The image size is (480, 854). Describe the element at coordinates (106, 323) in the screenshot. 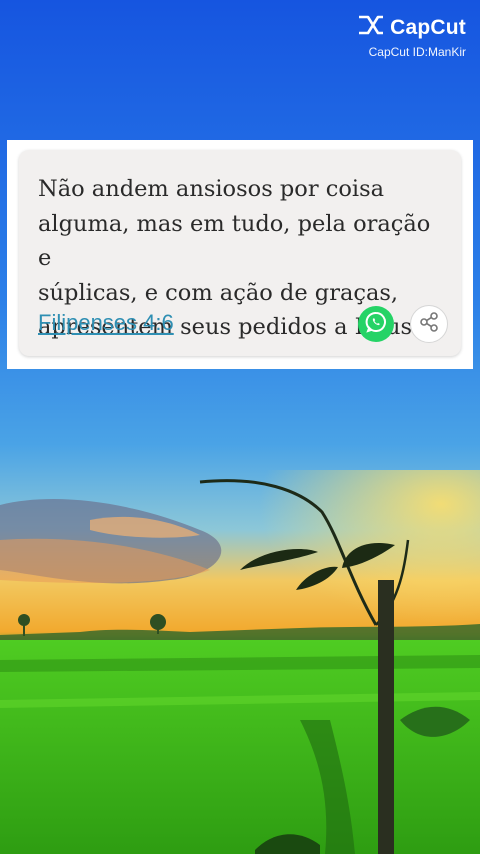

I see `verse-reference-link: Filipenses 4:6` at that location.